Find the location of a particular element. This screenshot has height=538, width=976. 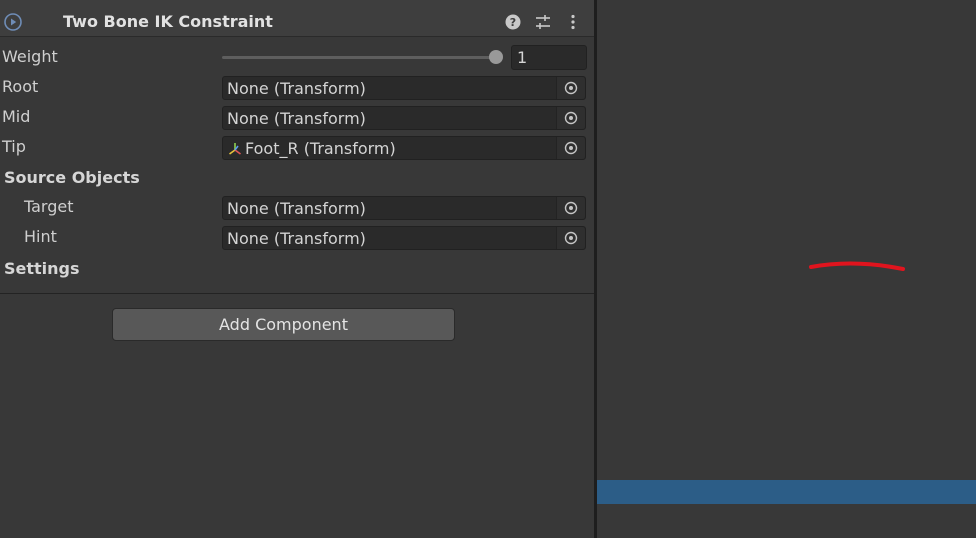

target-label: Target is located at coordinates (49, 206).